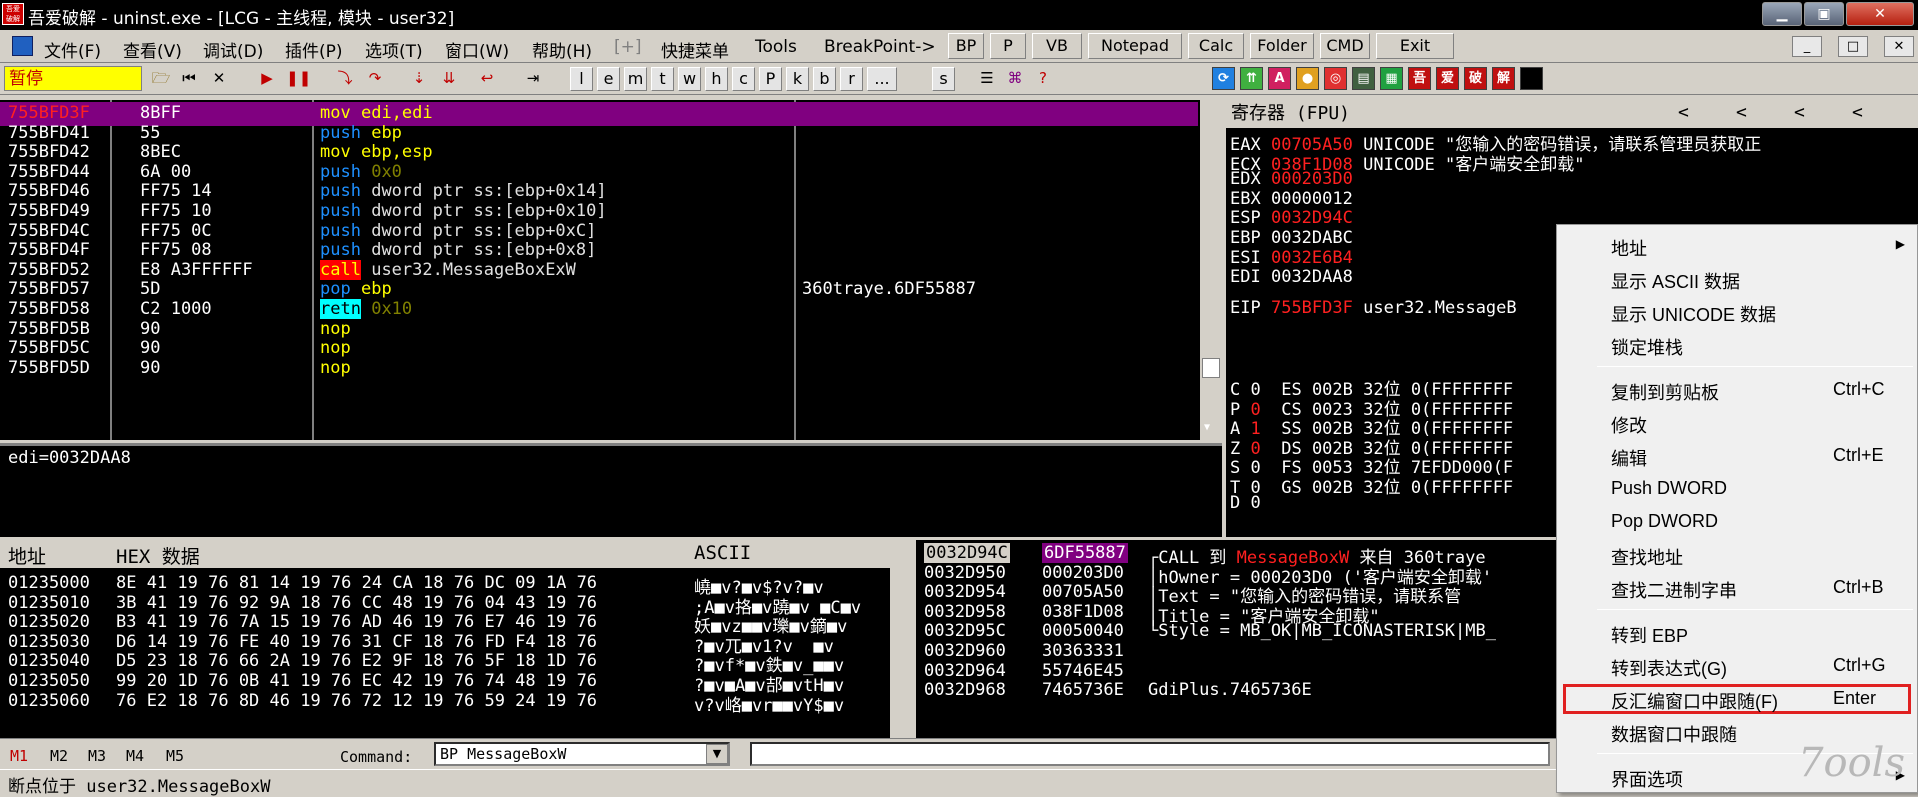  Describe the element at coordinates (776, 47) in the screenshot. I see `menu-tools: Tools` at that location.